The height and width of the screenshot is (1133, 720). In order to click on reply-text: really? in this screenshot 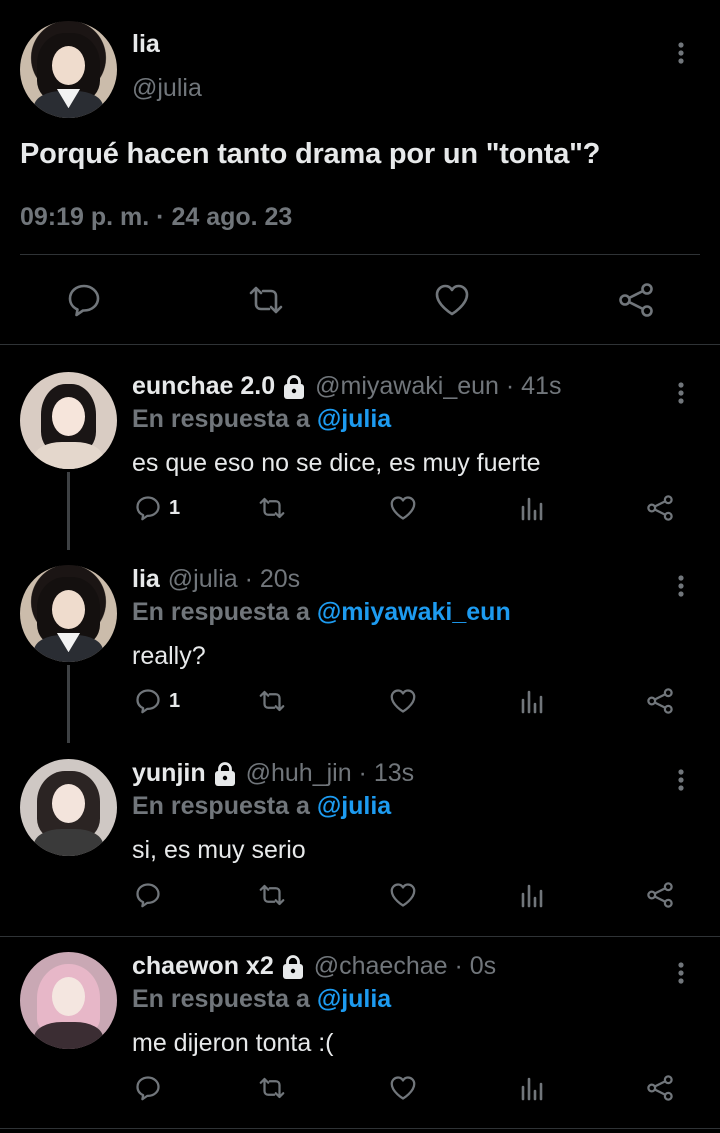, I will do `click(169, 656)`.